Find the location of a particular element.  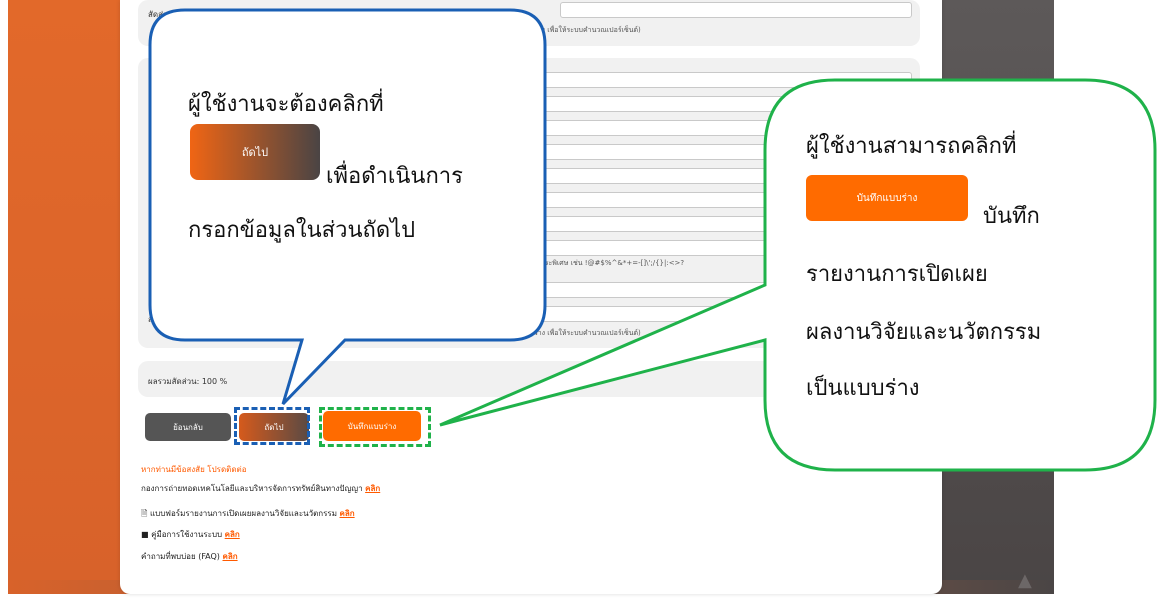

callout-left-line1: ผู้ใช้งานจะต้องคลิกที่ is located at coordinates (286, 104).